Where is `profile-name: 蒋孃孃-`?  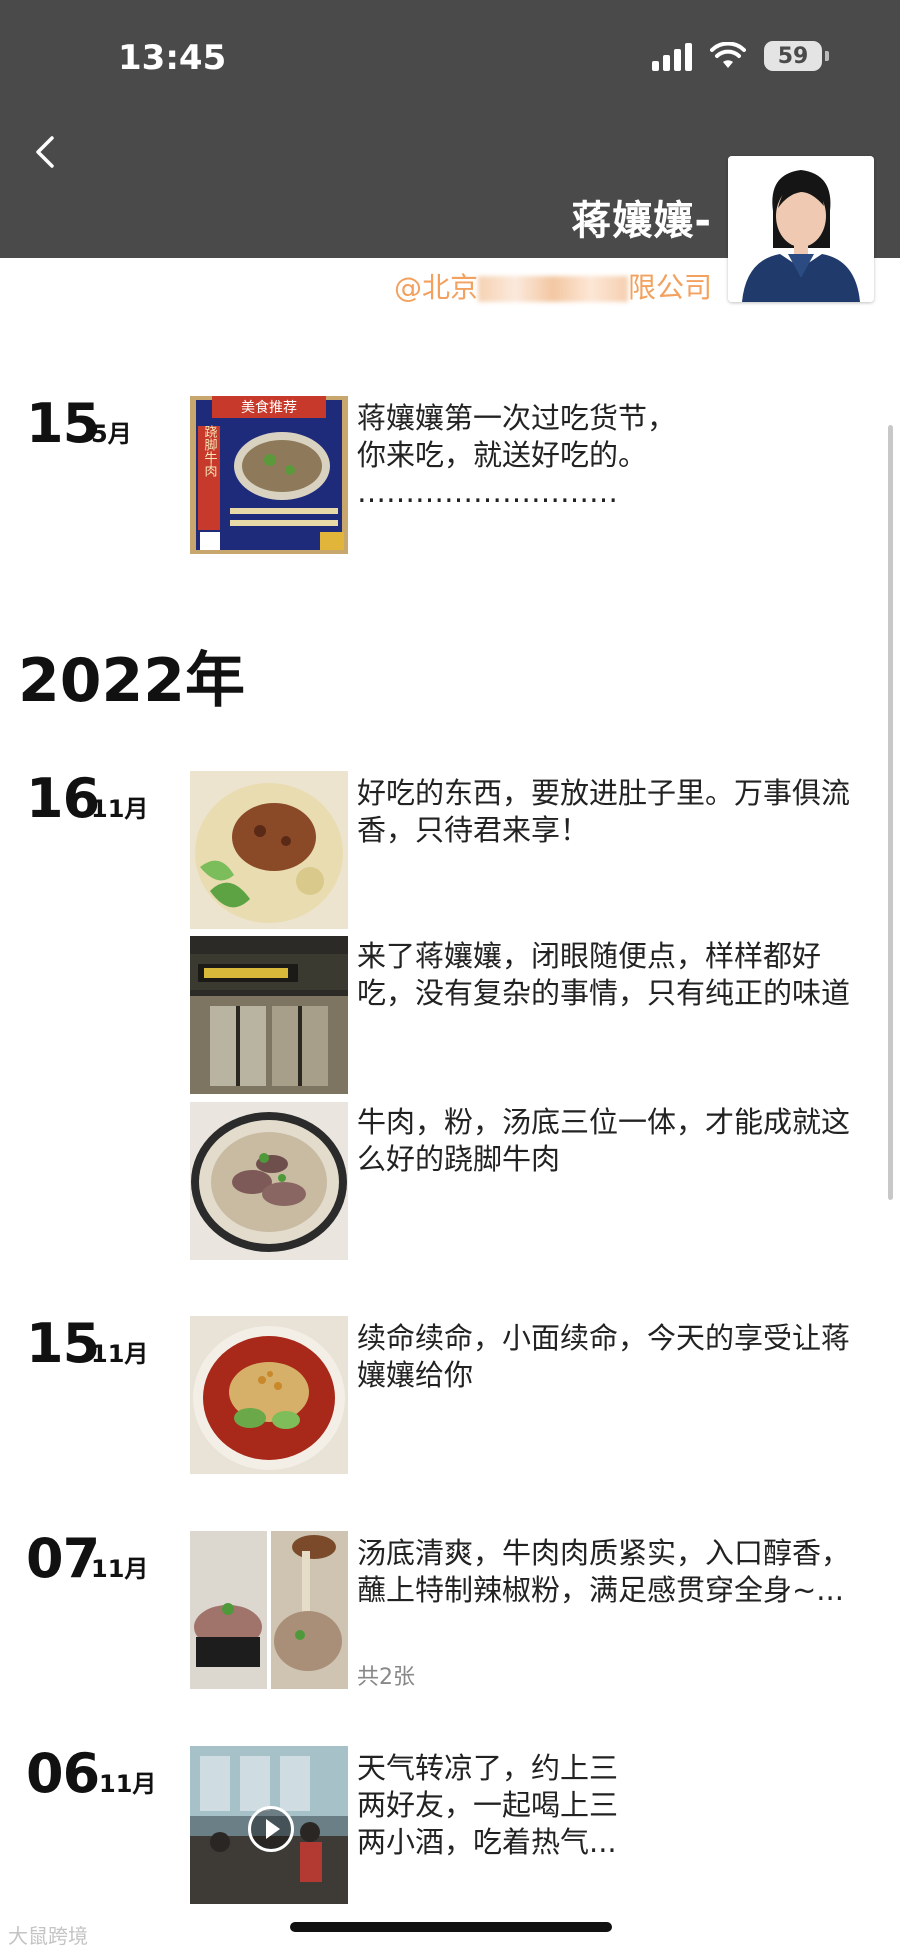 profile-name: 蒋孃孃- is located at coordinates (641, 221).